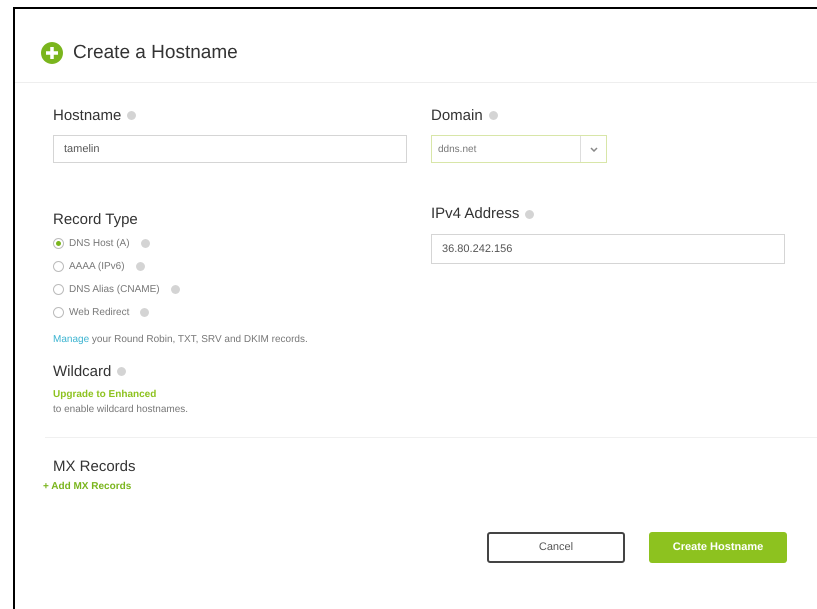 Image resolution: width=817 pixels, height=609 pixels. I want to click on field-label: Hostname, so click(87, 116).